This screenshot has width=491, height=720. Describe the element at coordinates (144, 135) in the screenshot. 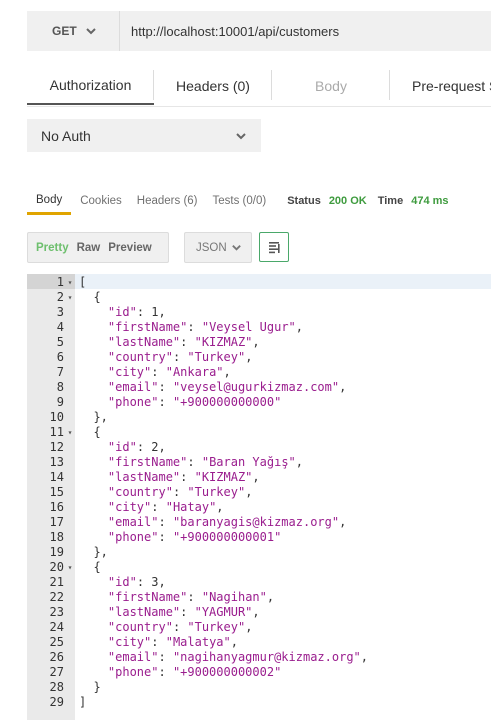

I see `auth-type-select: No Auth` at that location.